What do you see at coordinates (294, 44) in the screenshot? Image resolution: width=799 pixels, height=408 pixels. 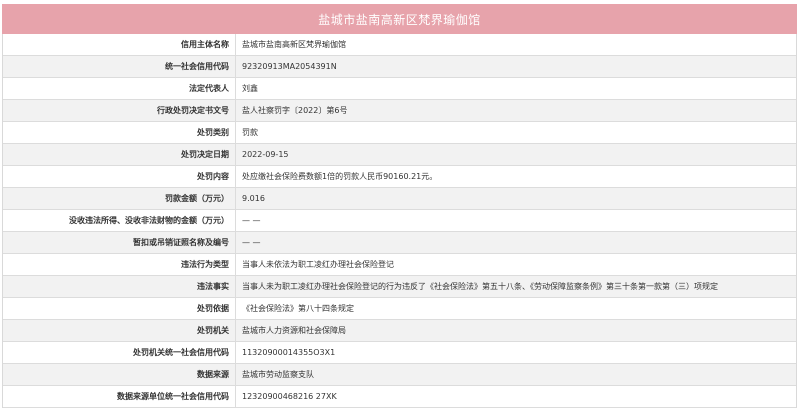 I see `field-value: 盐城市盐南高新区梵界瑜伽馆` at bounding box center [294, 44].